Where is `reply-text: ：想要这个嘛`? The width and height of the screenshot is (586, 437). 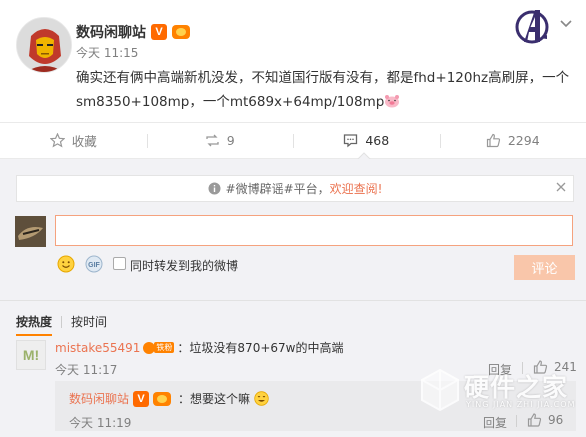 reply-text: ：想要这个嘛 is located at coordinates (214, 399).